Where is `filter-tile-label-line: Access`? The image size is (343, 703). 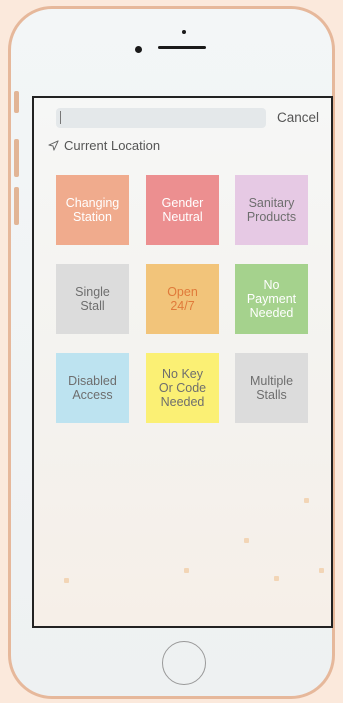 filter-tile-label-line: Access is located at coordinates (92, 395).